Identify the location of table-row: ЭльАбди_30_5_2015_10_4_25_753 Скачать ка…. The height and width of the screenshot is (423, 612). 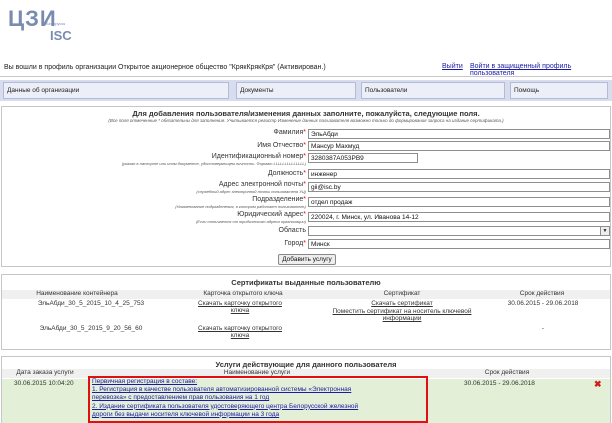
(306, 312).